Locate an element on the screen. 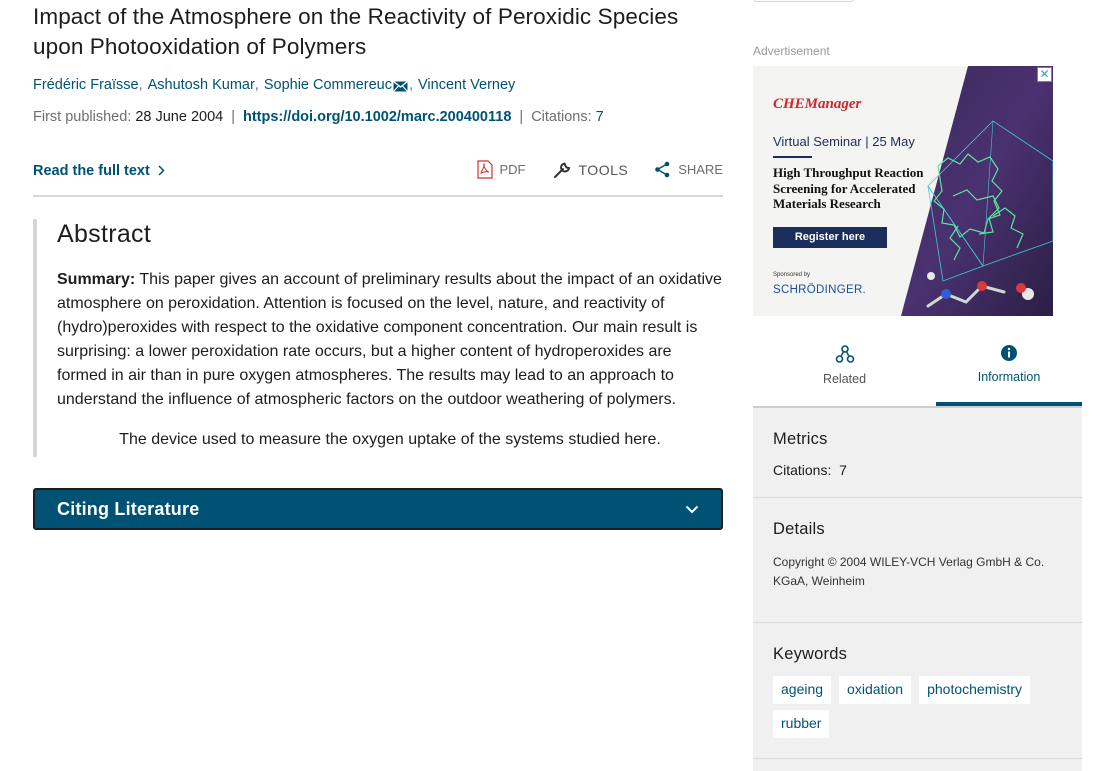 The width and height of the screenshot is (1113, 771). keyword-list: ageing oxidation photochemistry rubber is located at coordinates (917, 707).